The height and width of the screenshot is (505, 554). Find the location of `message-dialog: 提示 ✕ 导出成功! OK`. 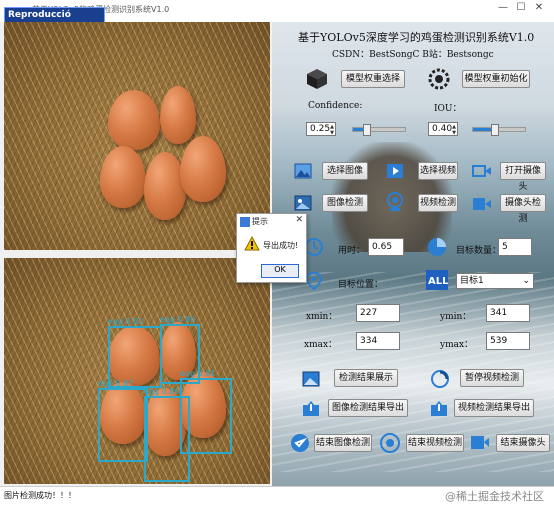

message-dialog: 提示 ✕ 导出成功! OK is located at coordinates (271, 248).